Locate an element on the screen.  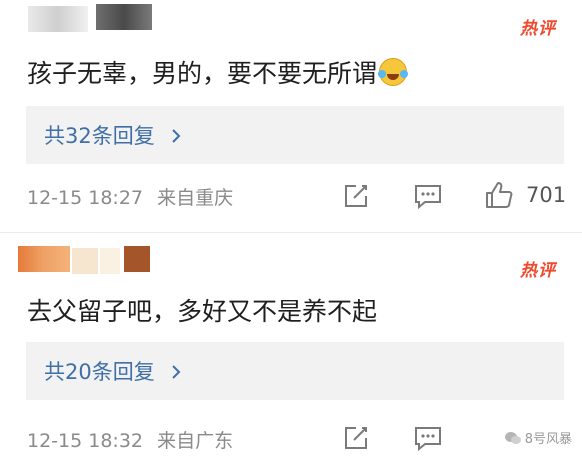
laughing-tears-emoji-icon is located at coordinates (393, 72).